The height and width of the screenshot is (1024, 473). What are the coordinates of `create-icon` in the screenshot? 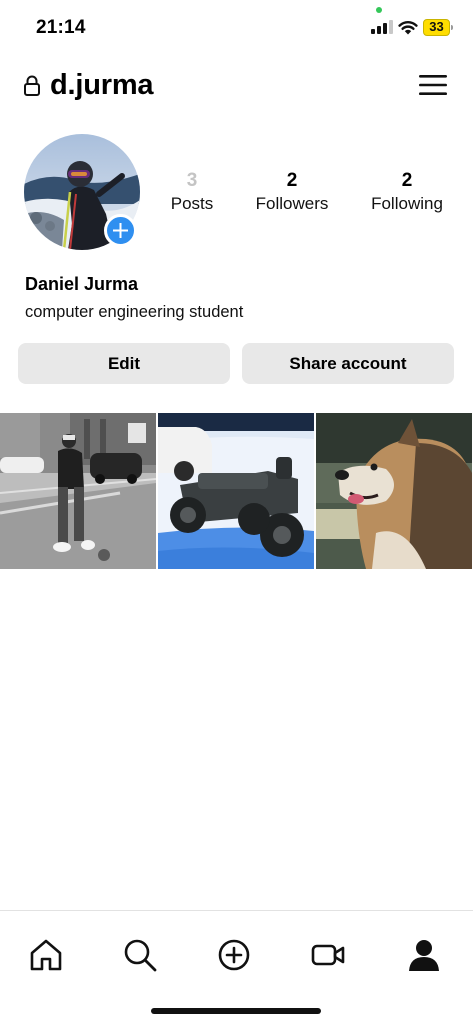 It's located at (234, 955).